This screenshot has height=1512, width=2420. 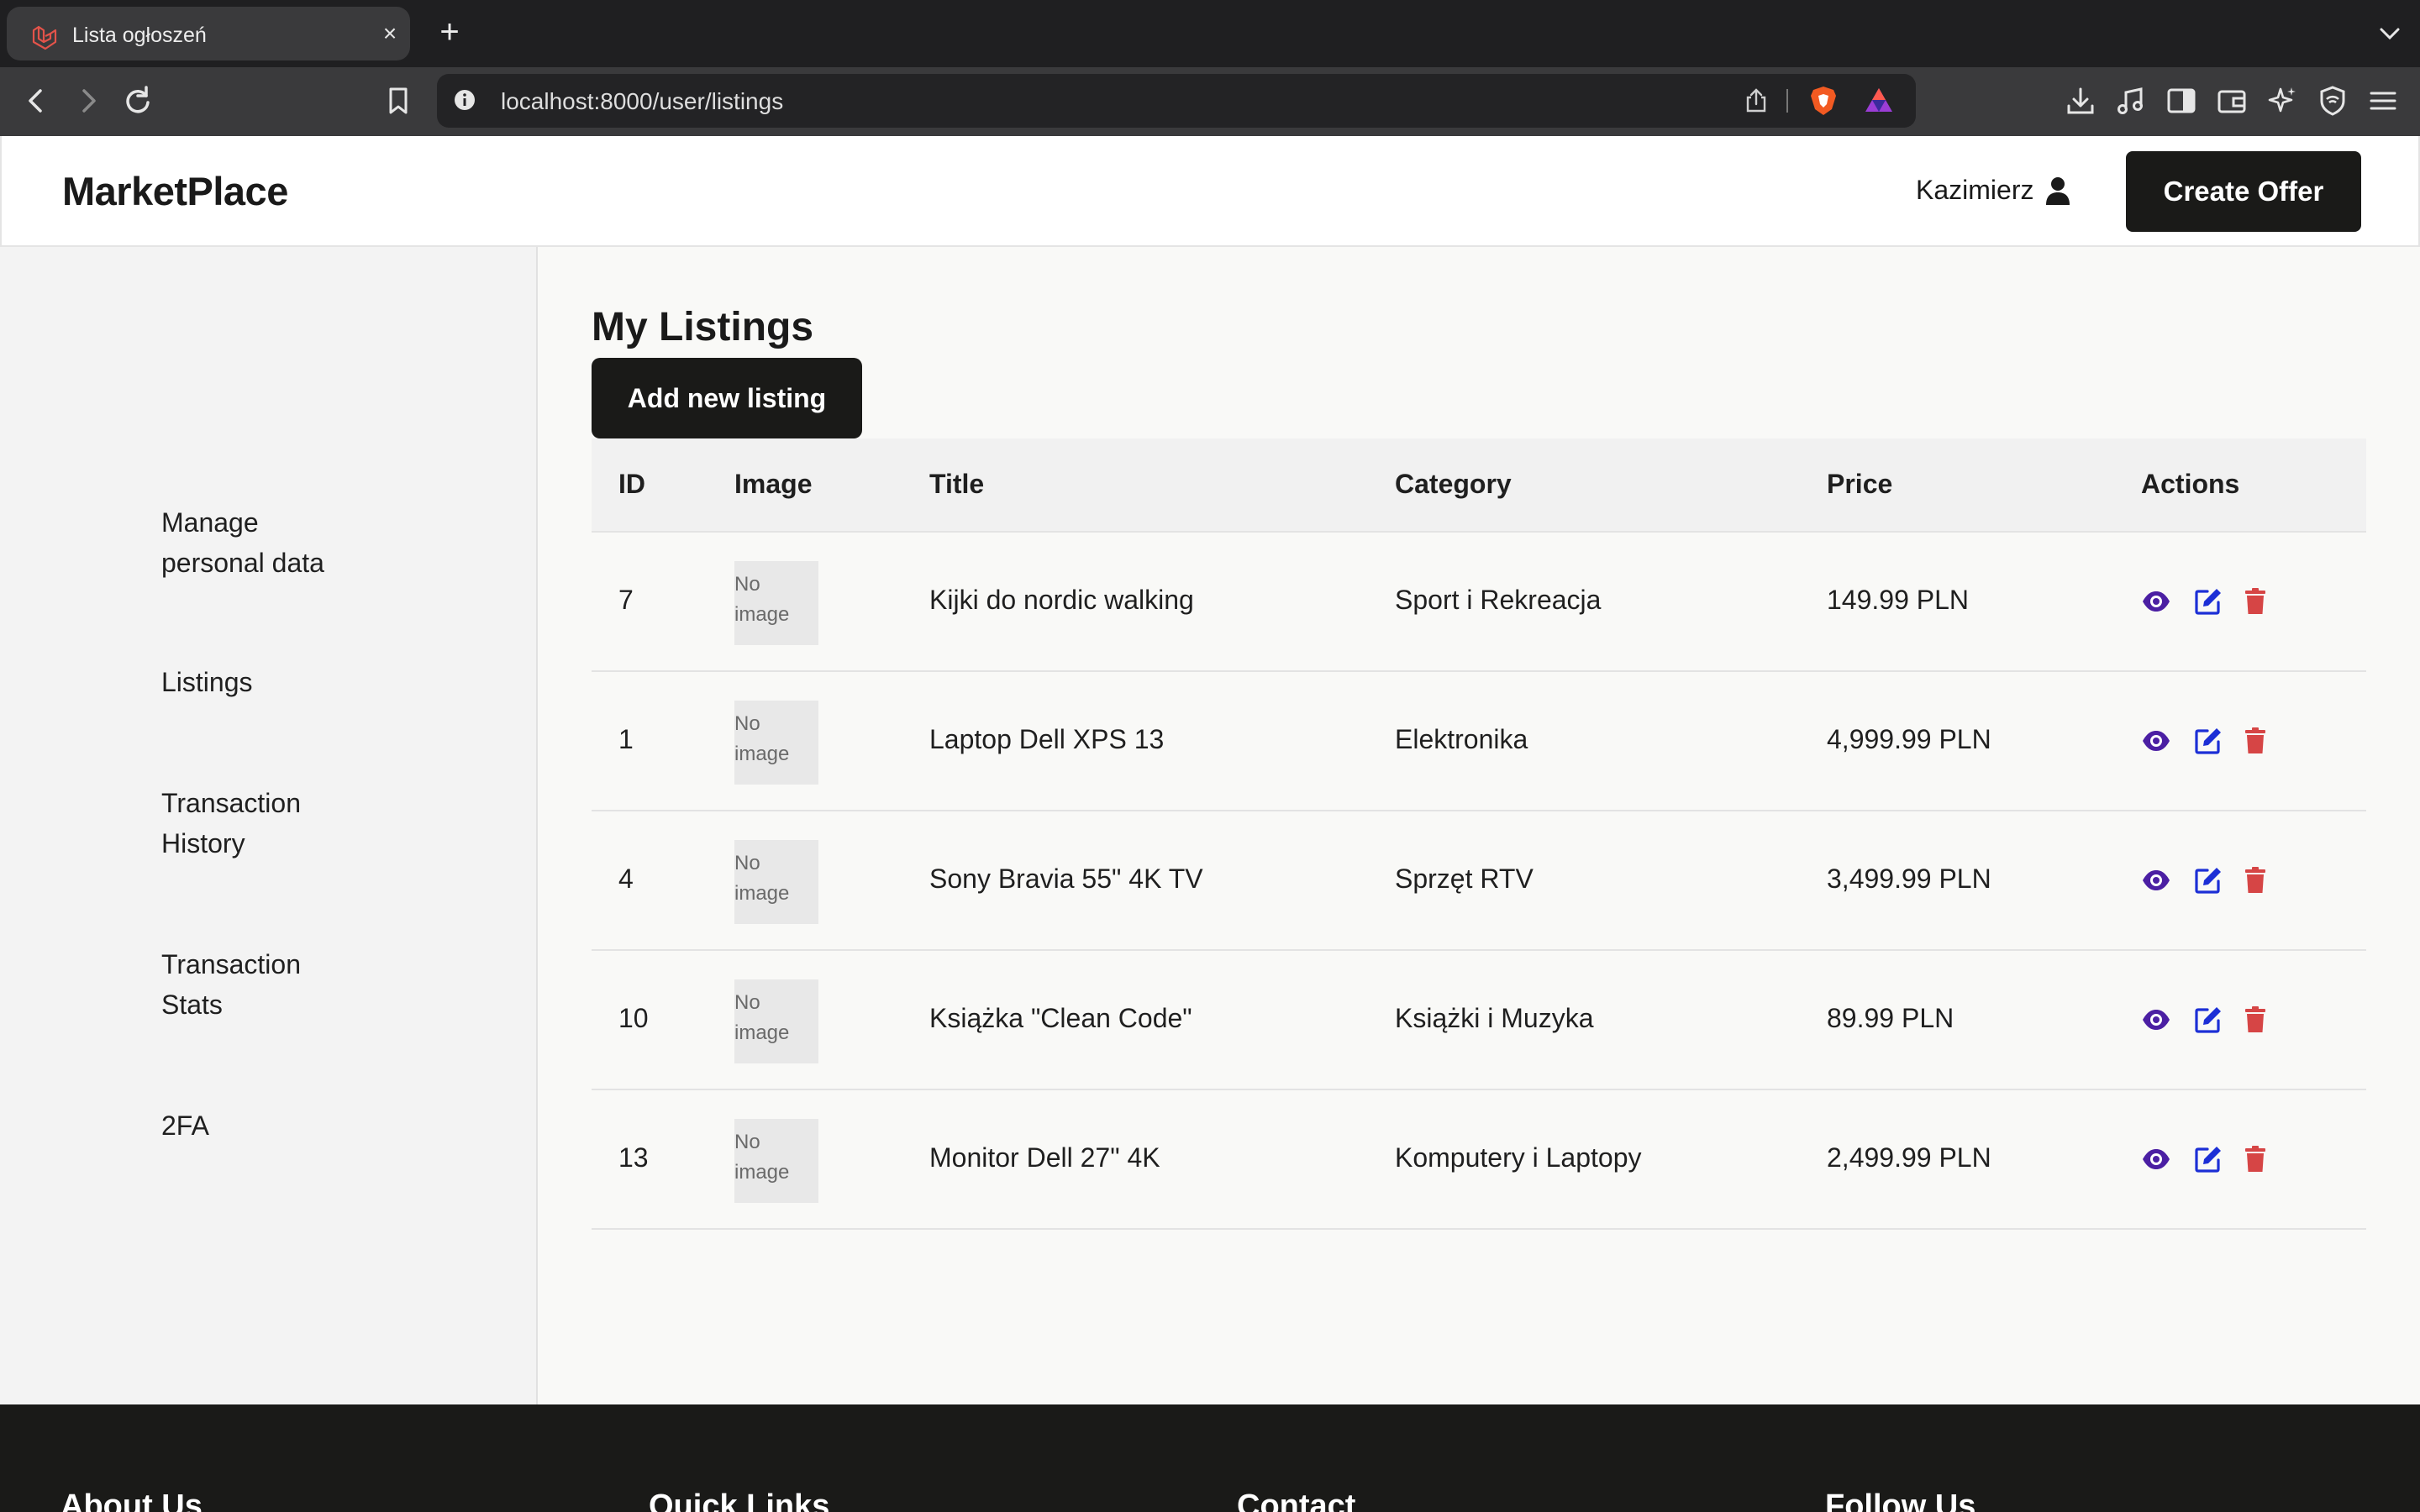 What do you see at coordinates (2232, 101) in the screenshot?
I see `wallet-icon` at bounding box center [2232, 101].